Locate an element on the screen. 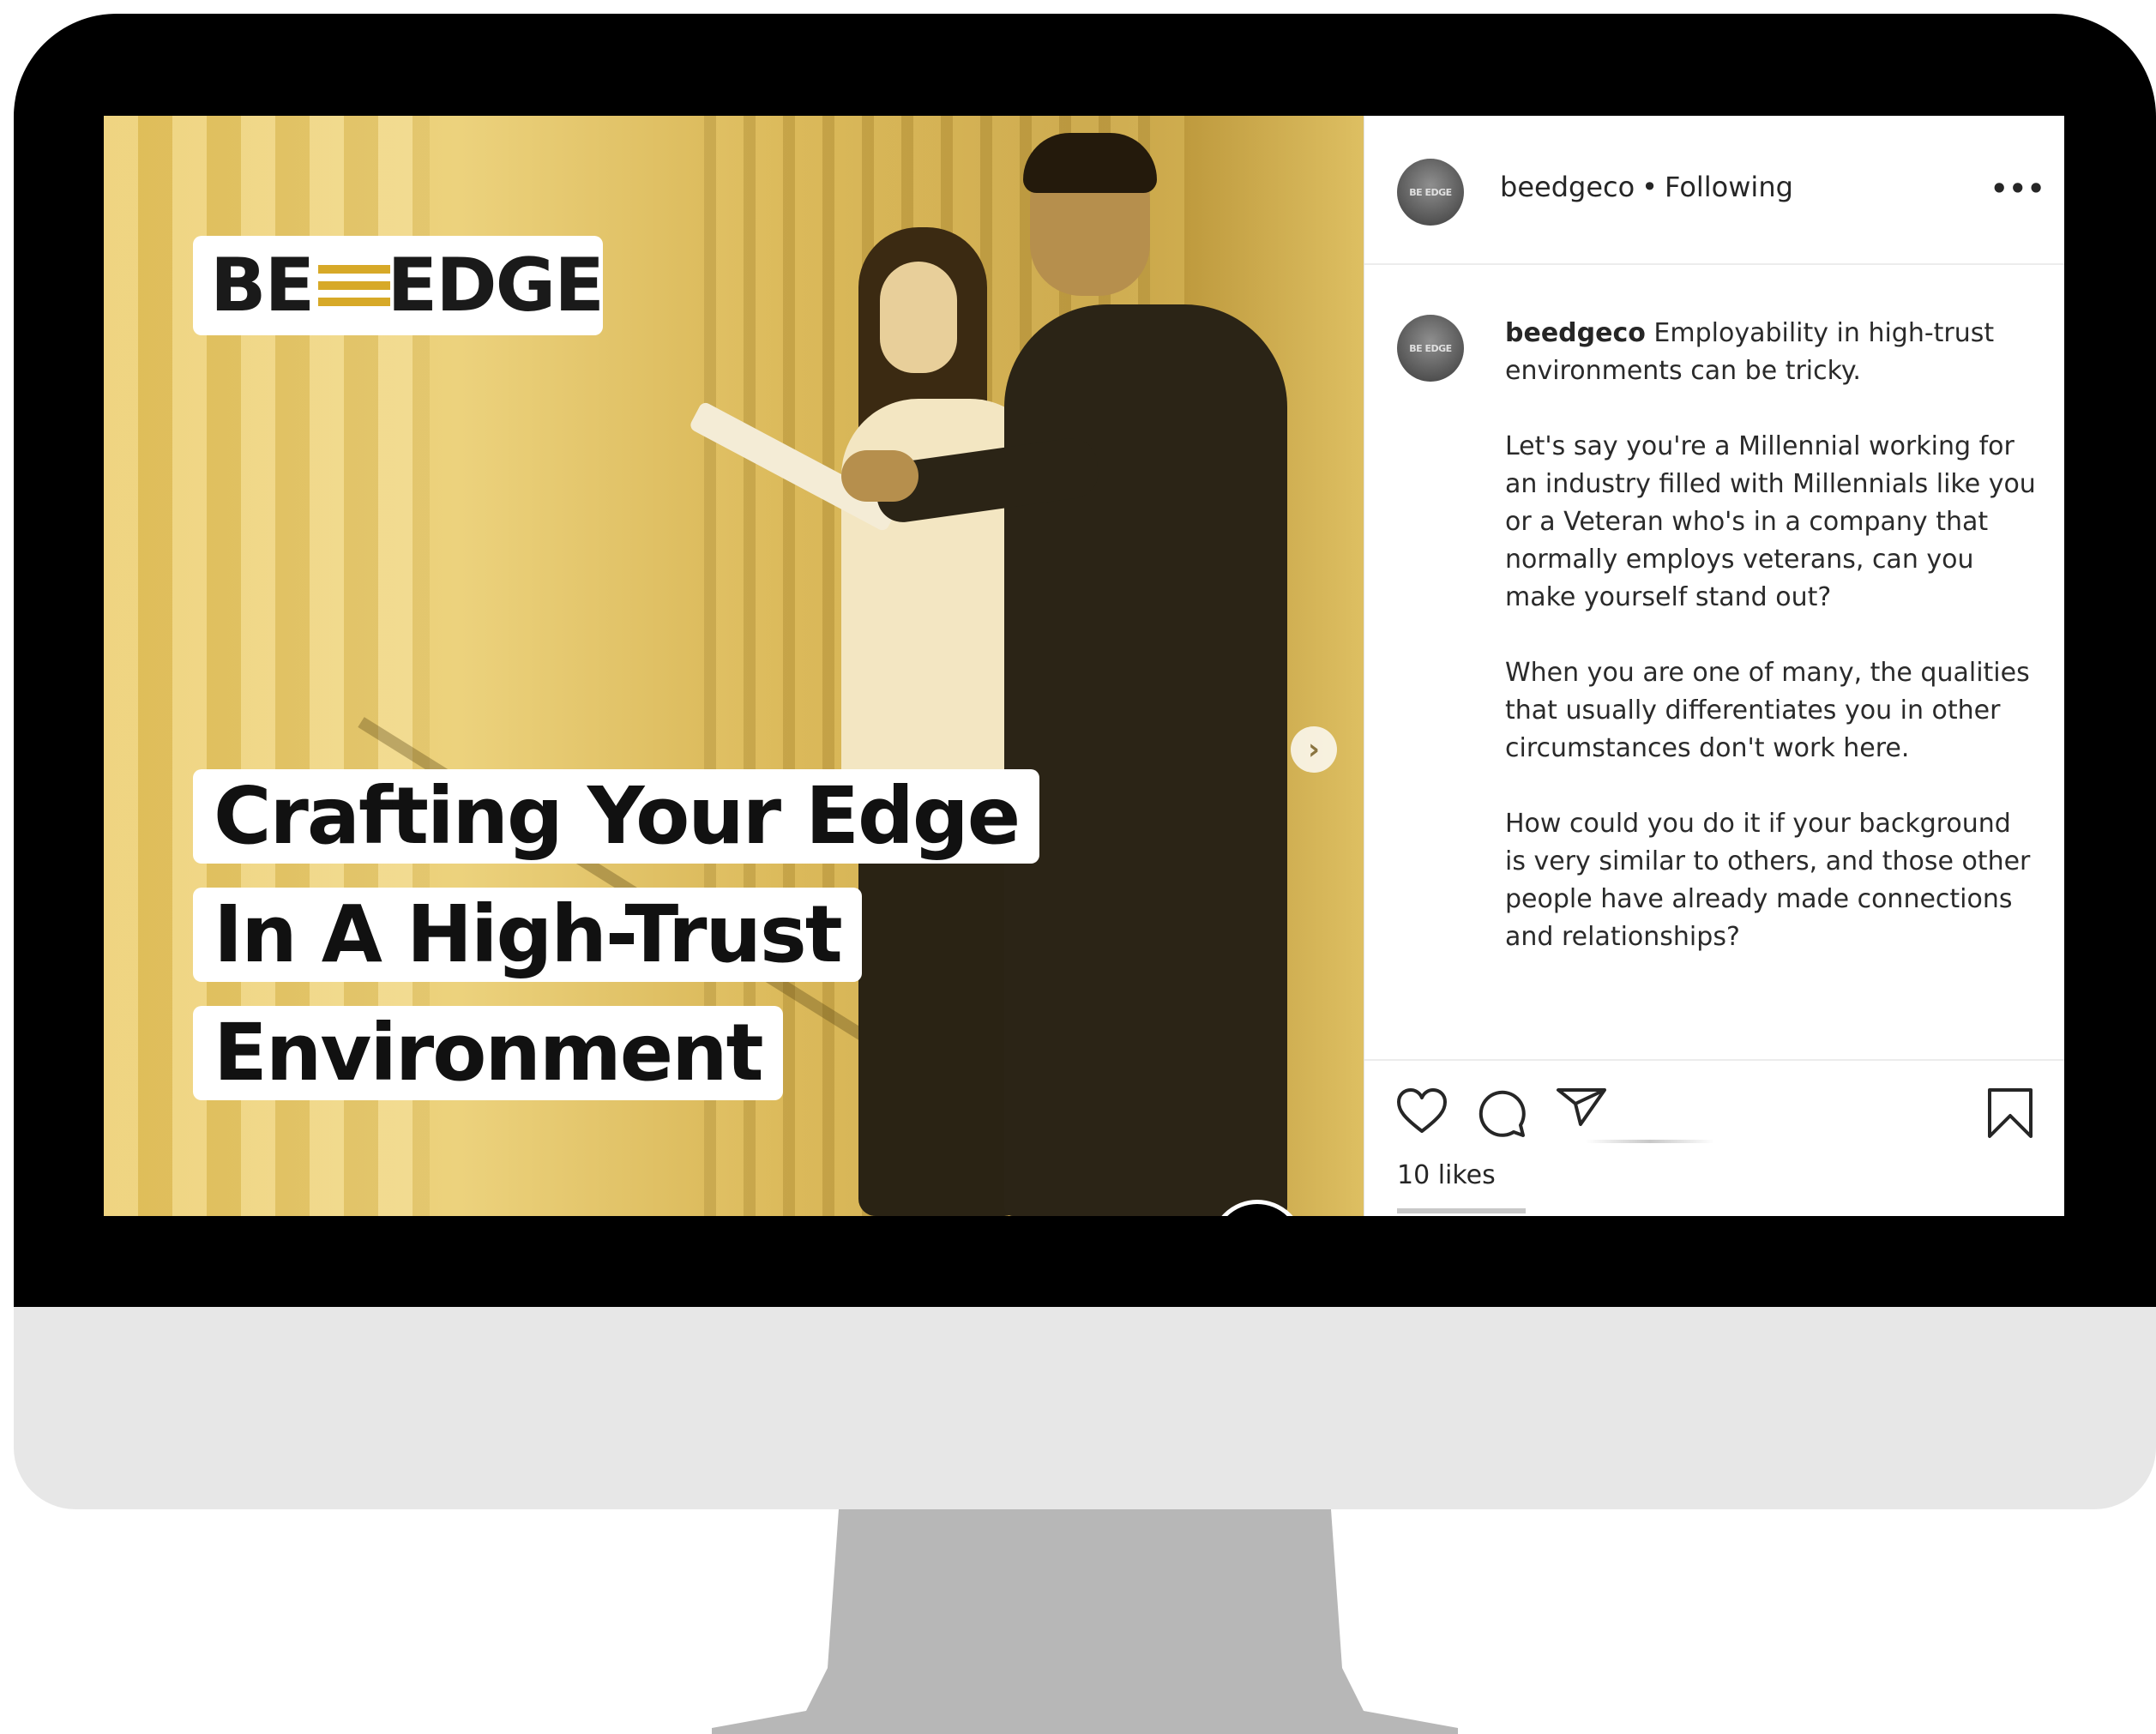 The width and height of the screenshot is (2156, 1734). caption-username-link: beedgeco is located at coordinates (1575, 333).